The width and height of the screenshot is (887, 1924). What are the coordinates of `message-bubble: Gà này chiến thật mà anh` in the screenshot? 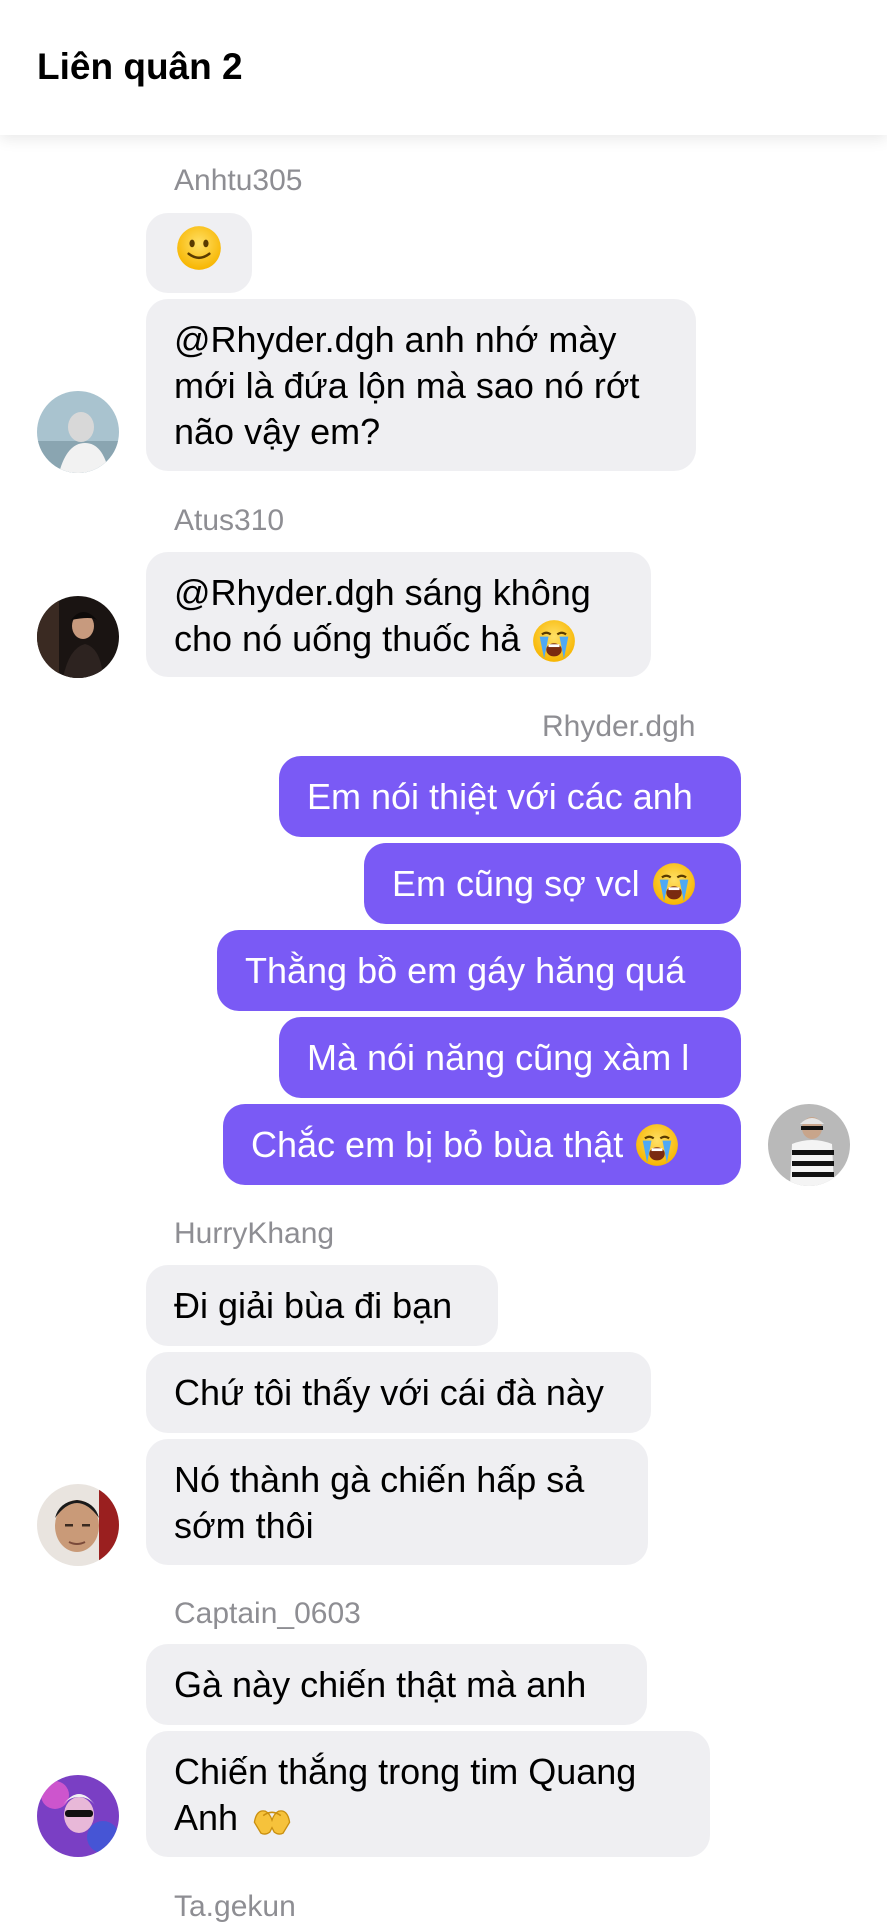 It's located at (396, 1684).